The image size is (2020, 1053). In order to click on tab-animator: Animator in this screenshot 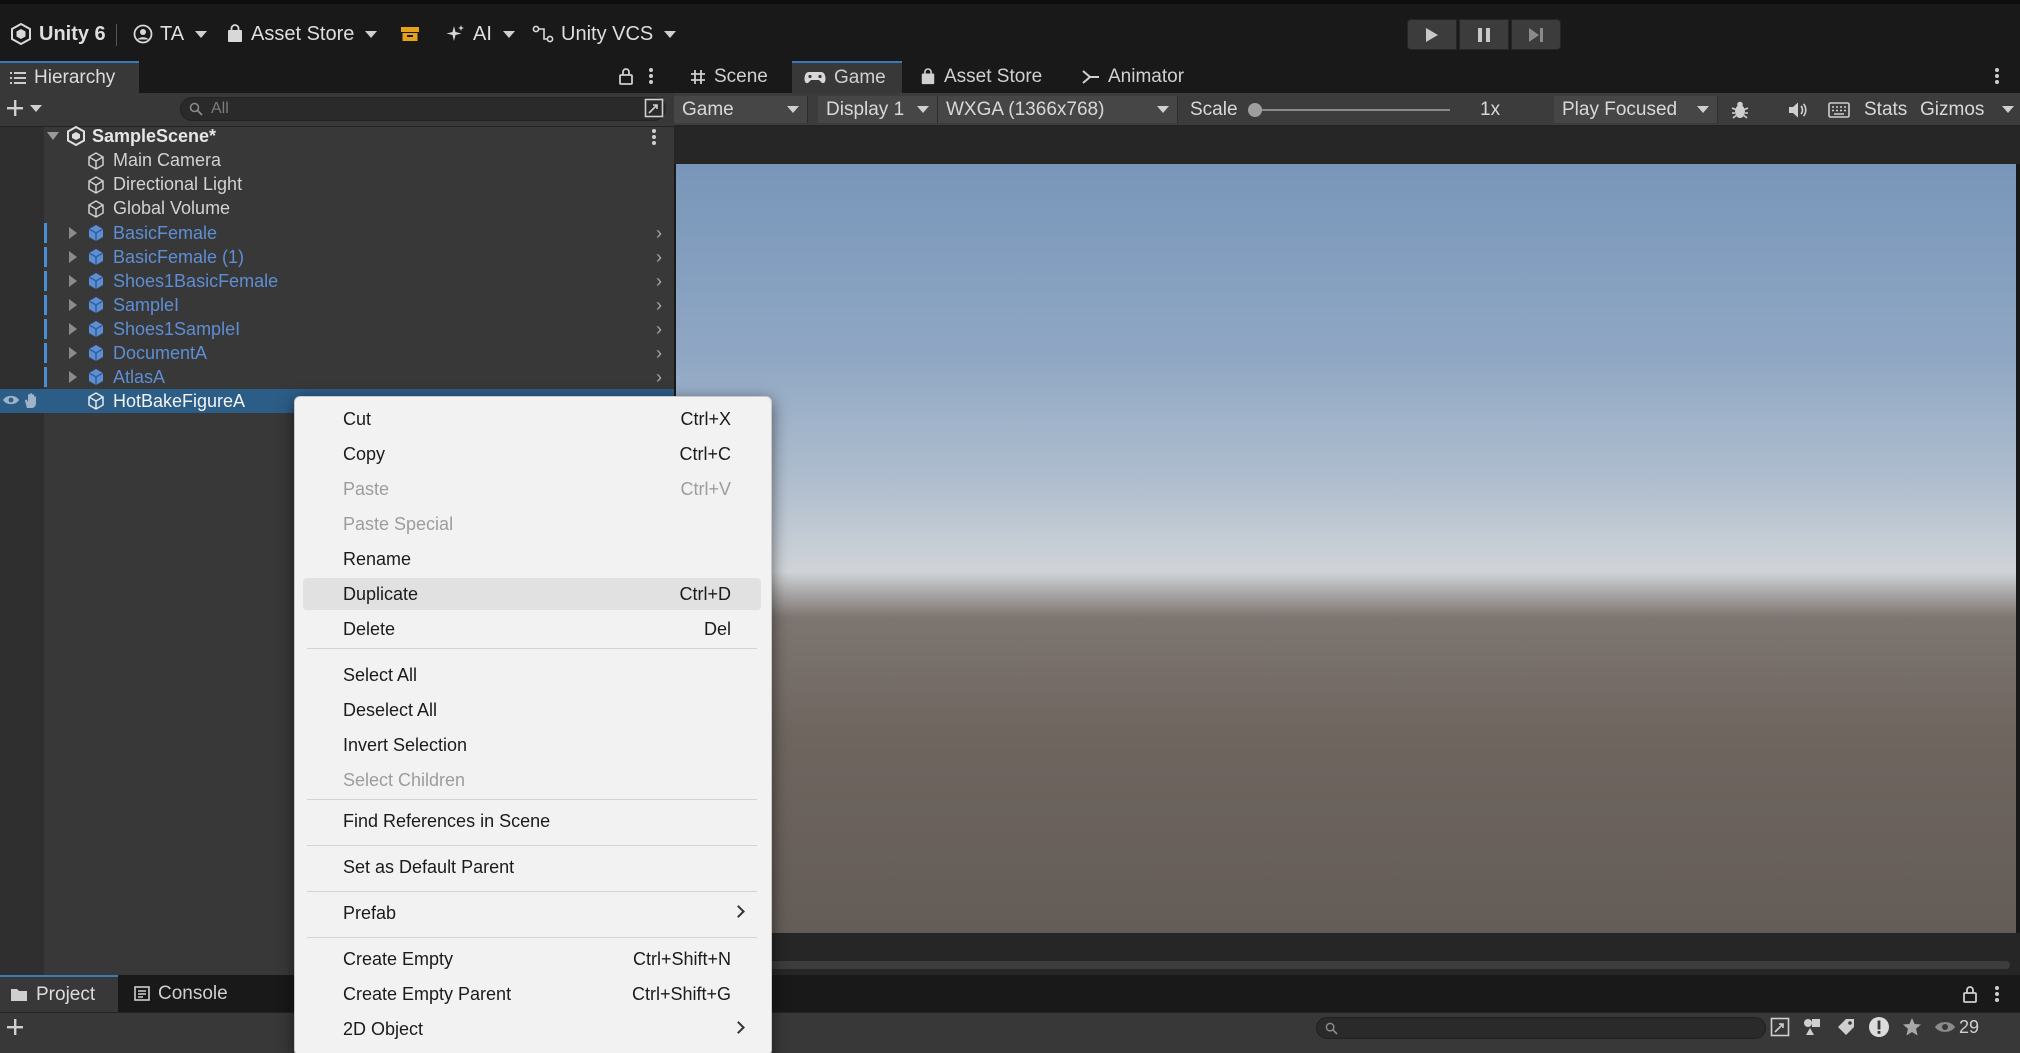, I will do `click(1133, 77)`.